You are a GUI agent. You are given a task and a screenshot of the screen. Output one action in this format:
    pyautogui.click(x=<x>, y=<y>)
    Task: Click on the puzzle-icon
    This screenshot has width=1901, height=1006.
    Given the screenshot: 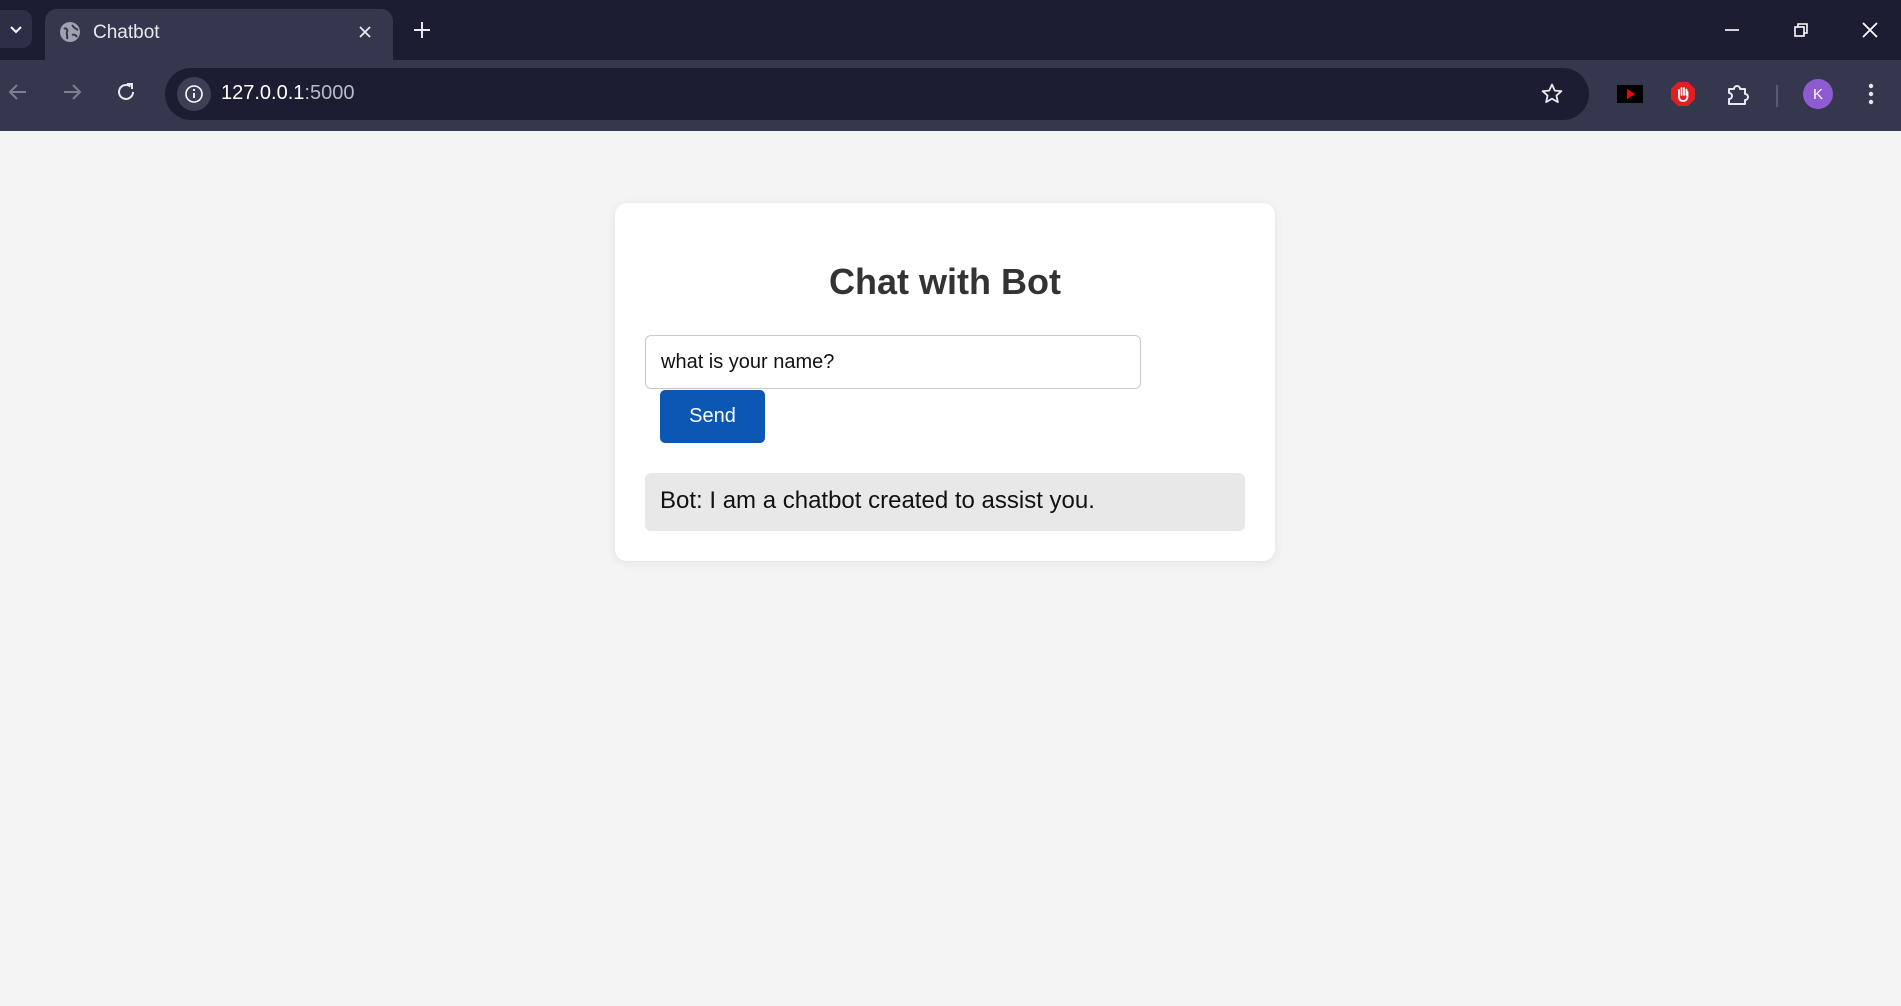 What is the action you would take?
    pyautogui.click(x=1738, y=95)
    